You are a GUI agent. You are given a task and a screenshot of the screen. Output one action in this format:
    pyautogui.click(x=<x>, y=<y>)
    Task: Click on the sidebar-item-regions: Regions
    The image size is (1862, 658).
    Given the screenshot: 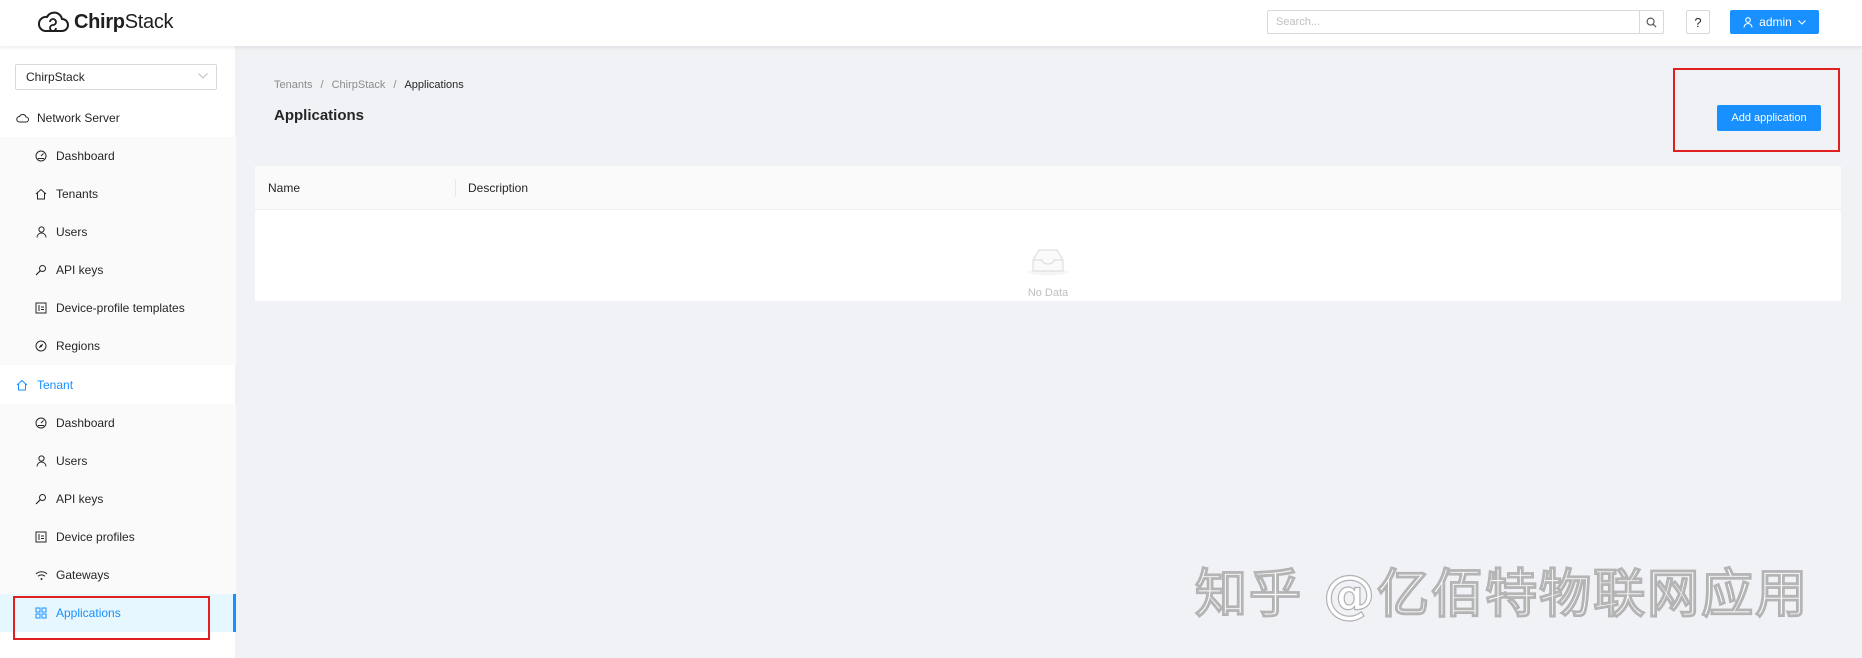 What is the action you would take?
    pyautogui.click(x=118, y=346)
    